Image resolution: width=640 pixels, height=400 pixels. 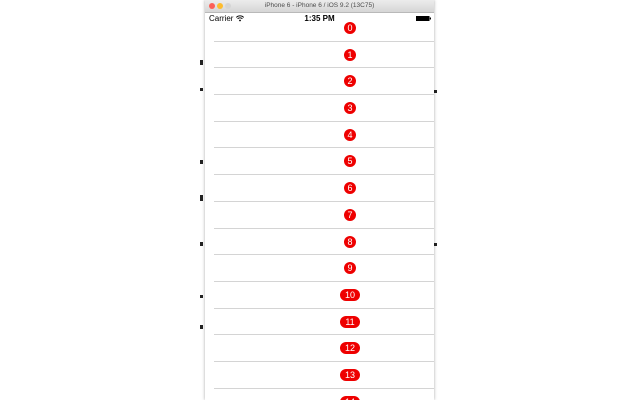 What do you see at coordinates (350, 241) in the screenshot?
I see `number-badge: 8` at bounding box center [350, 241].